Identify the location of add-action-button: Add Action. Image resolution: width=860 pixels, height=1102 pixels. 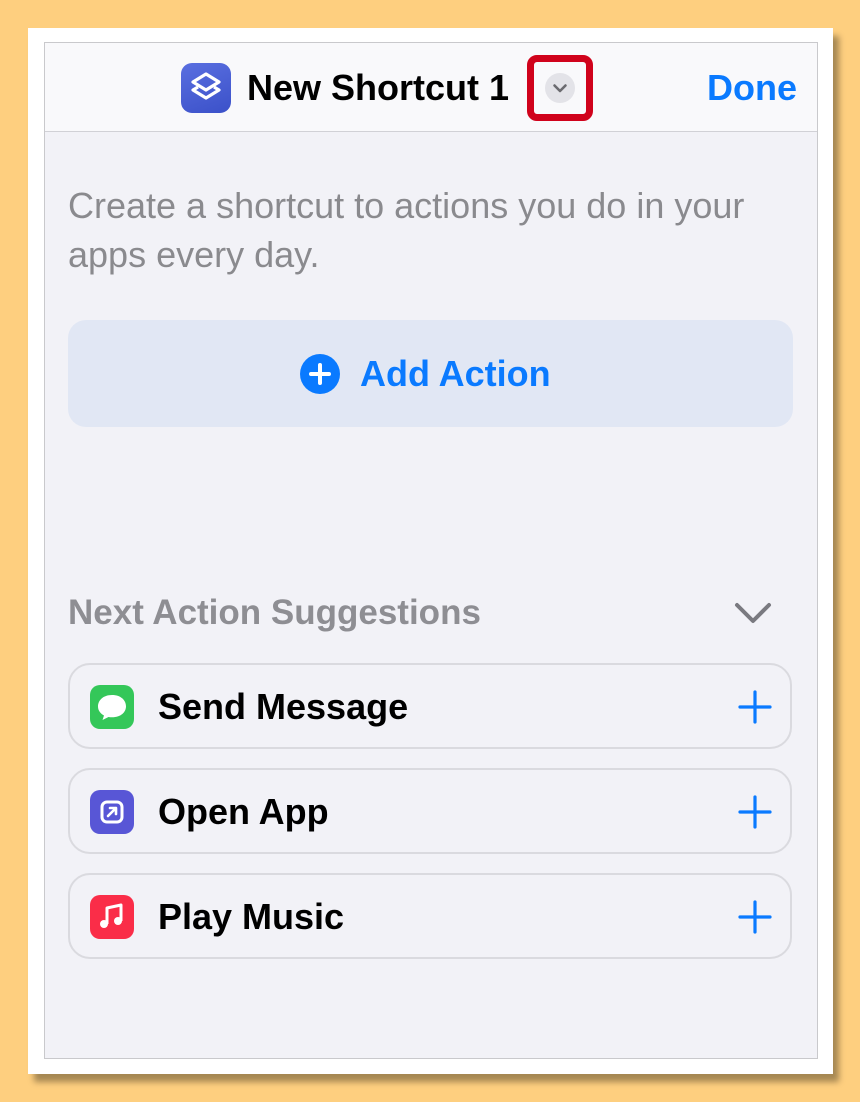
(430, 373).